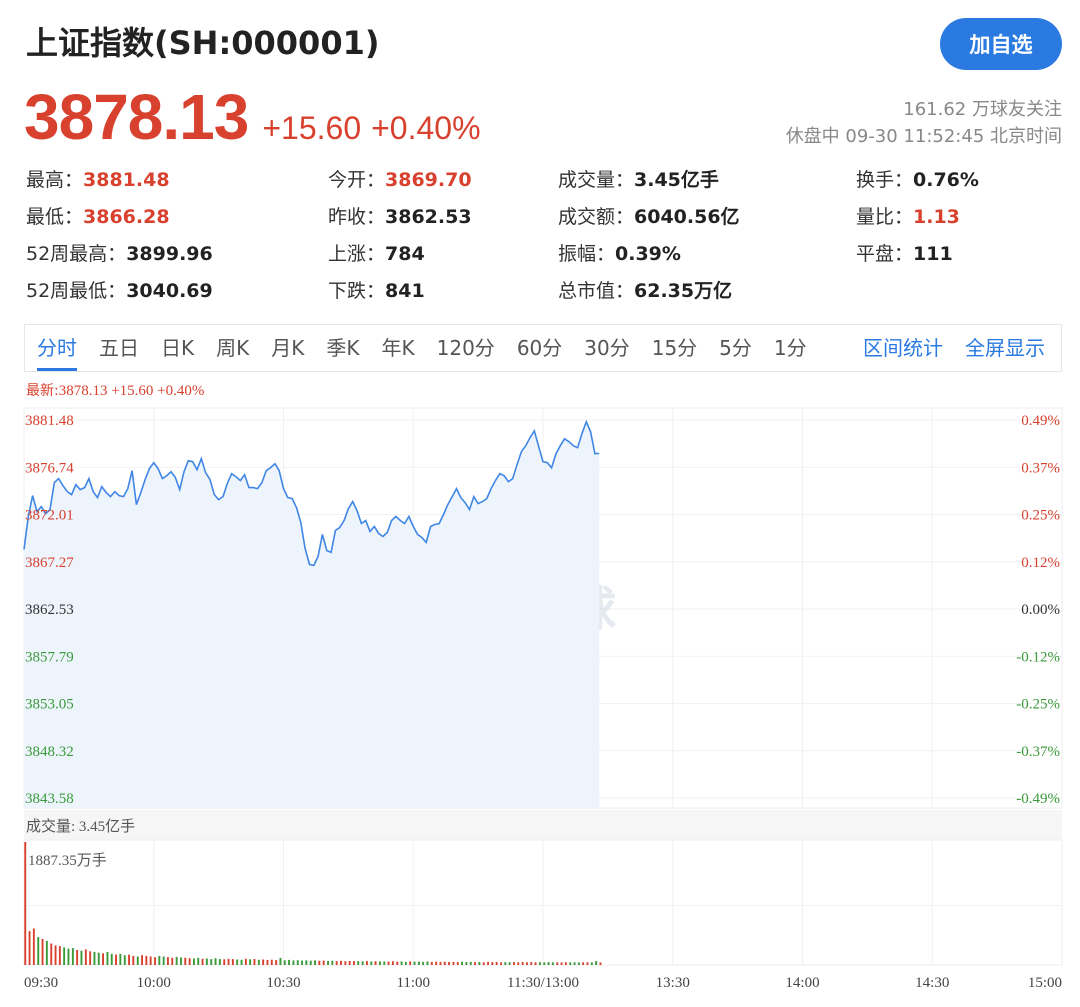  Describe the element at coordinates (400, 215) in the screenshot. I see `stat-5: 昨收：3862.53` at that location.